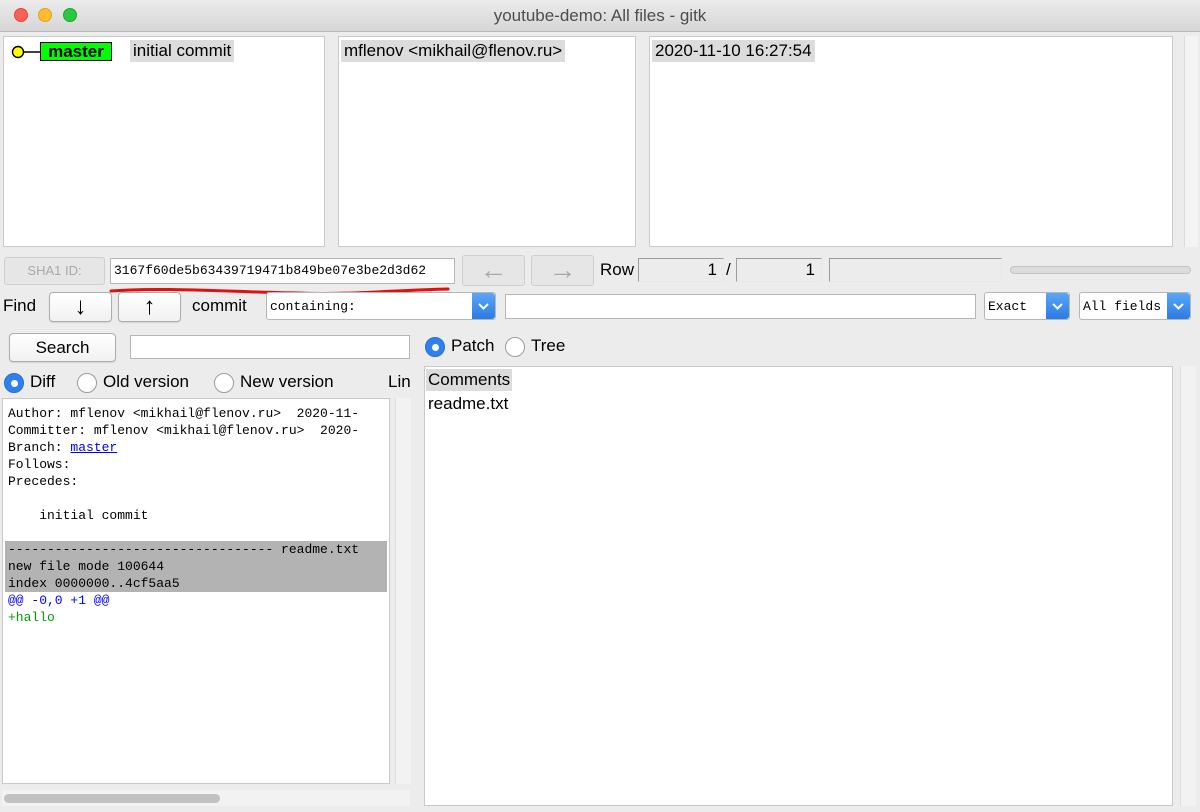 The height and width of the screenshot is (812, 1200). I want to click on patch-radio, so click(435, 347).